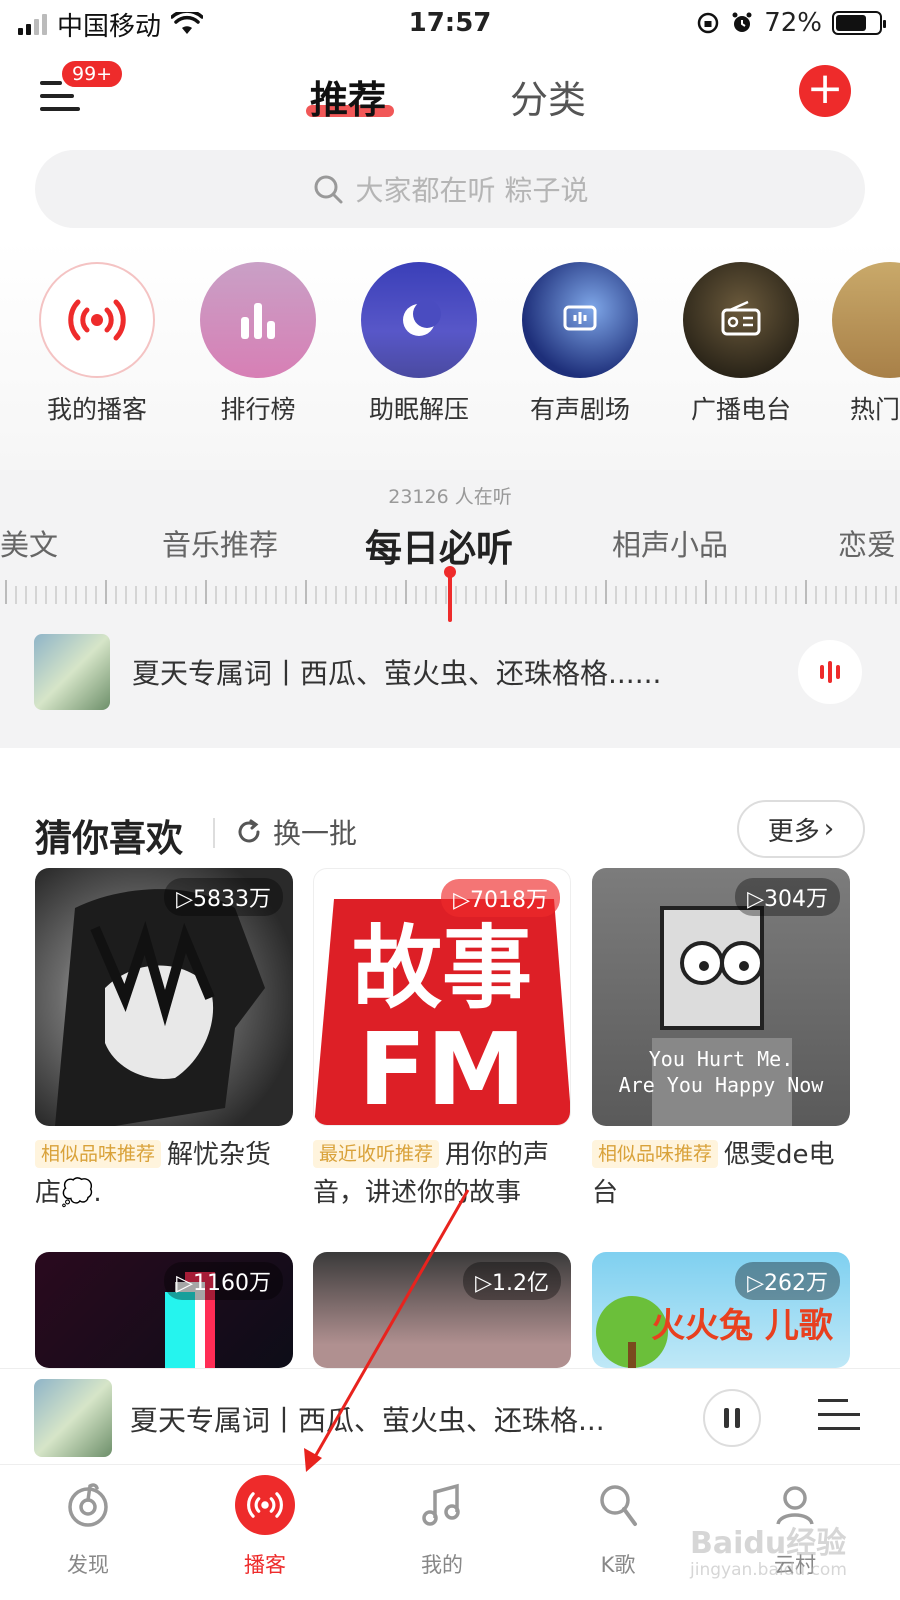 This screenshot has height=1600, width=900. I want to click on play-count: ▷1160万, so click(223, 1281).